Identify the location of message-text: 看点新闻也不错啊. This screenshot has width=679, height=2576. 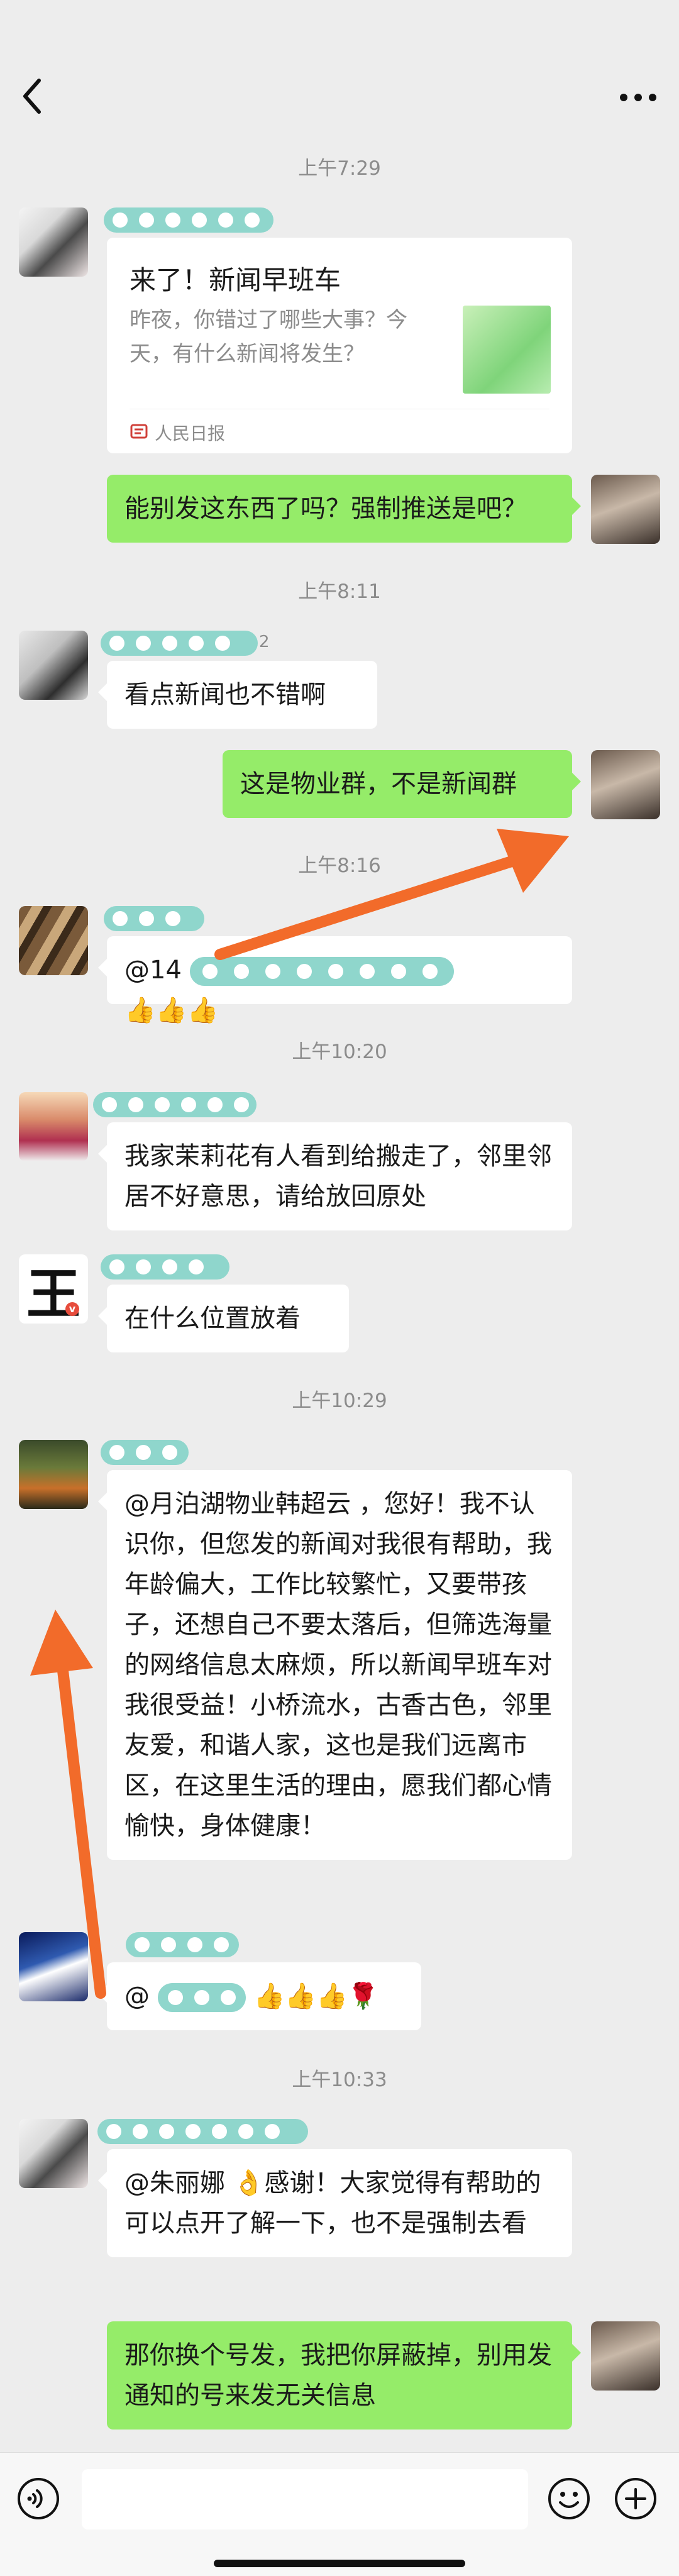
(225, 694).